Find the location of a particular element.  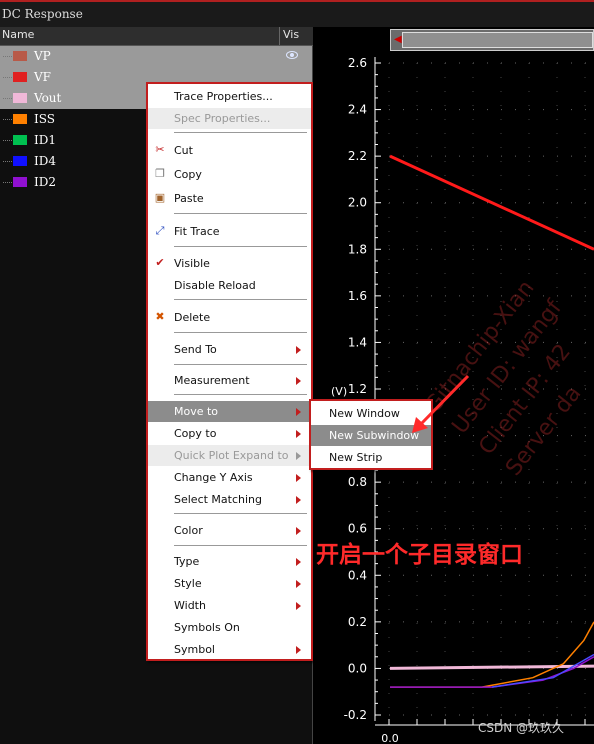

annotation-arrow-overlay is located at coordinates (441, 403).